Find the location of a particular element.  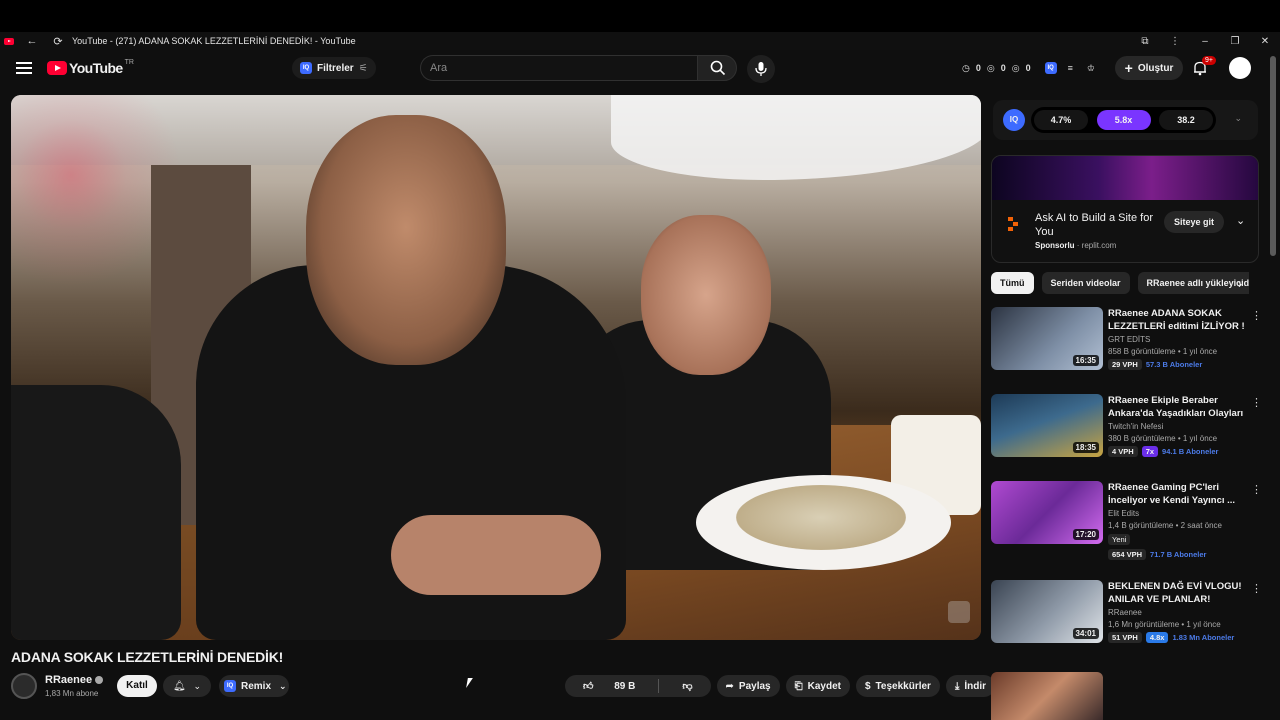

minimize-icon: – is located at coordinates (1205, 41).